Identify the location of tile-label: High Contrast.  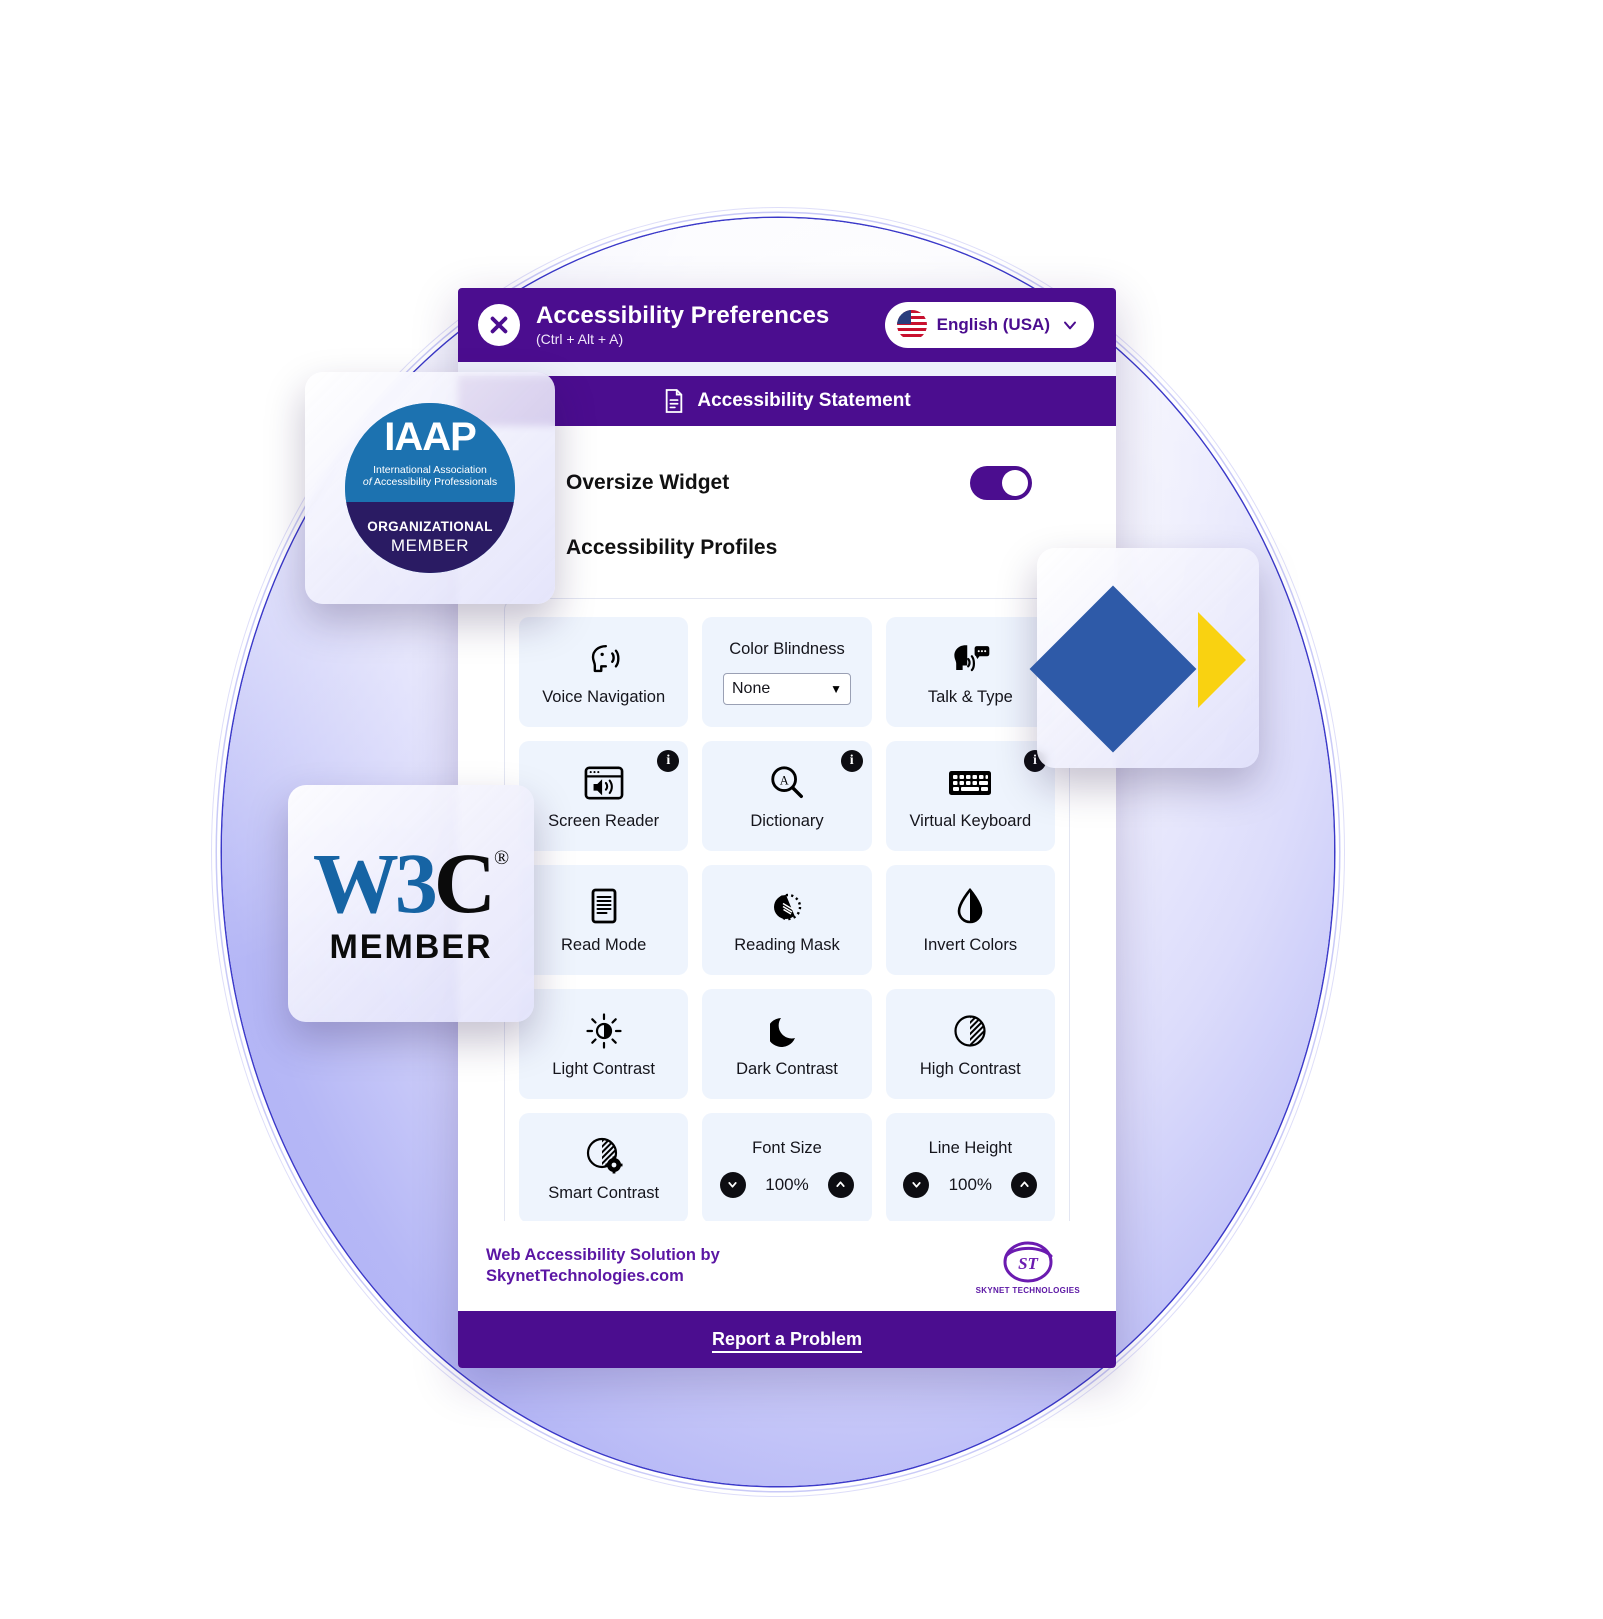
(970, 1068).